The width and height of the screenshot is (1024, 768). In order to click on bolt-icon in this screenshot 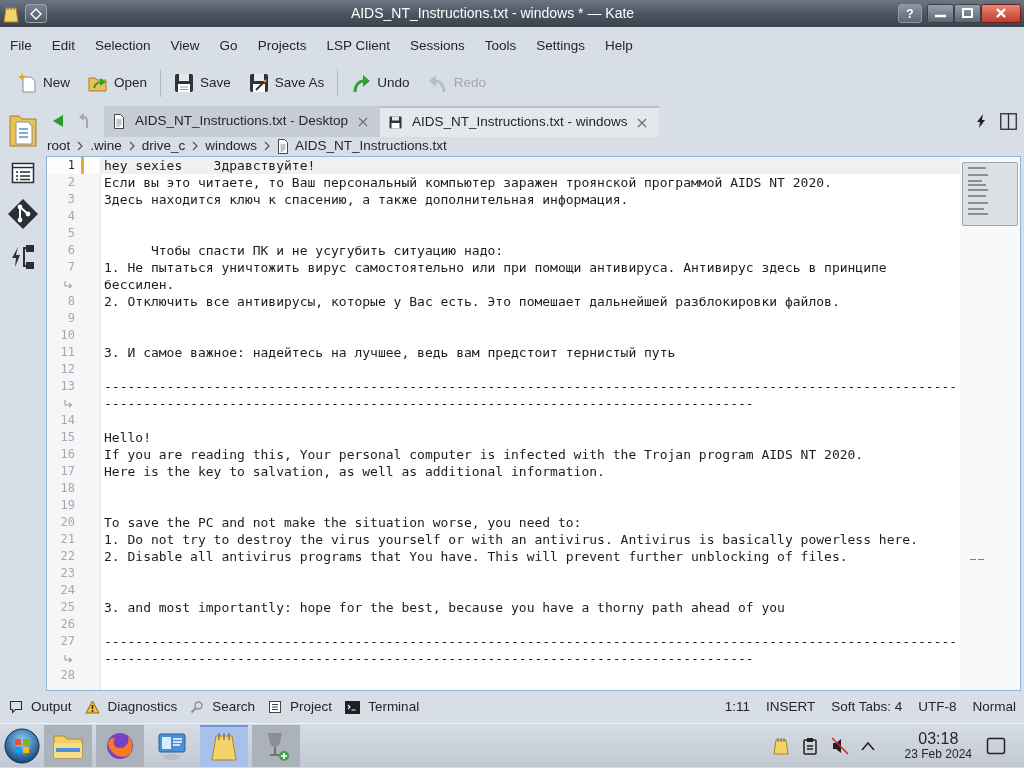, I will do `click(981, 121)`.